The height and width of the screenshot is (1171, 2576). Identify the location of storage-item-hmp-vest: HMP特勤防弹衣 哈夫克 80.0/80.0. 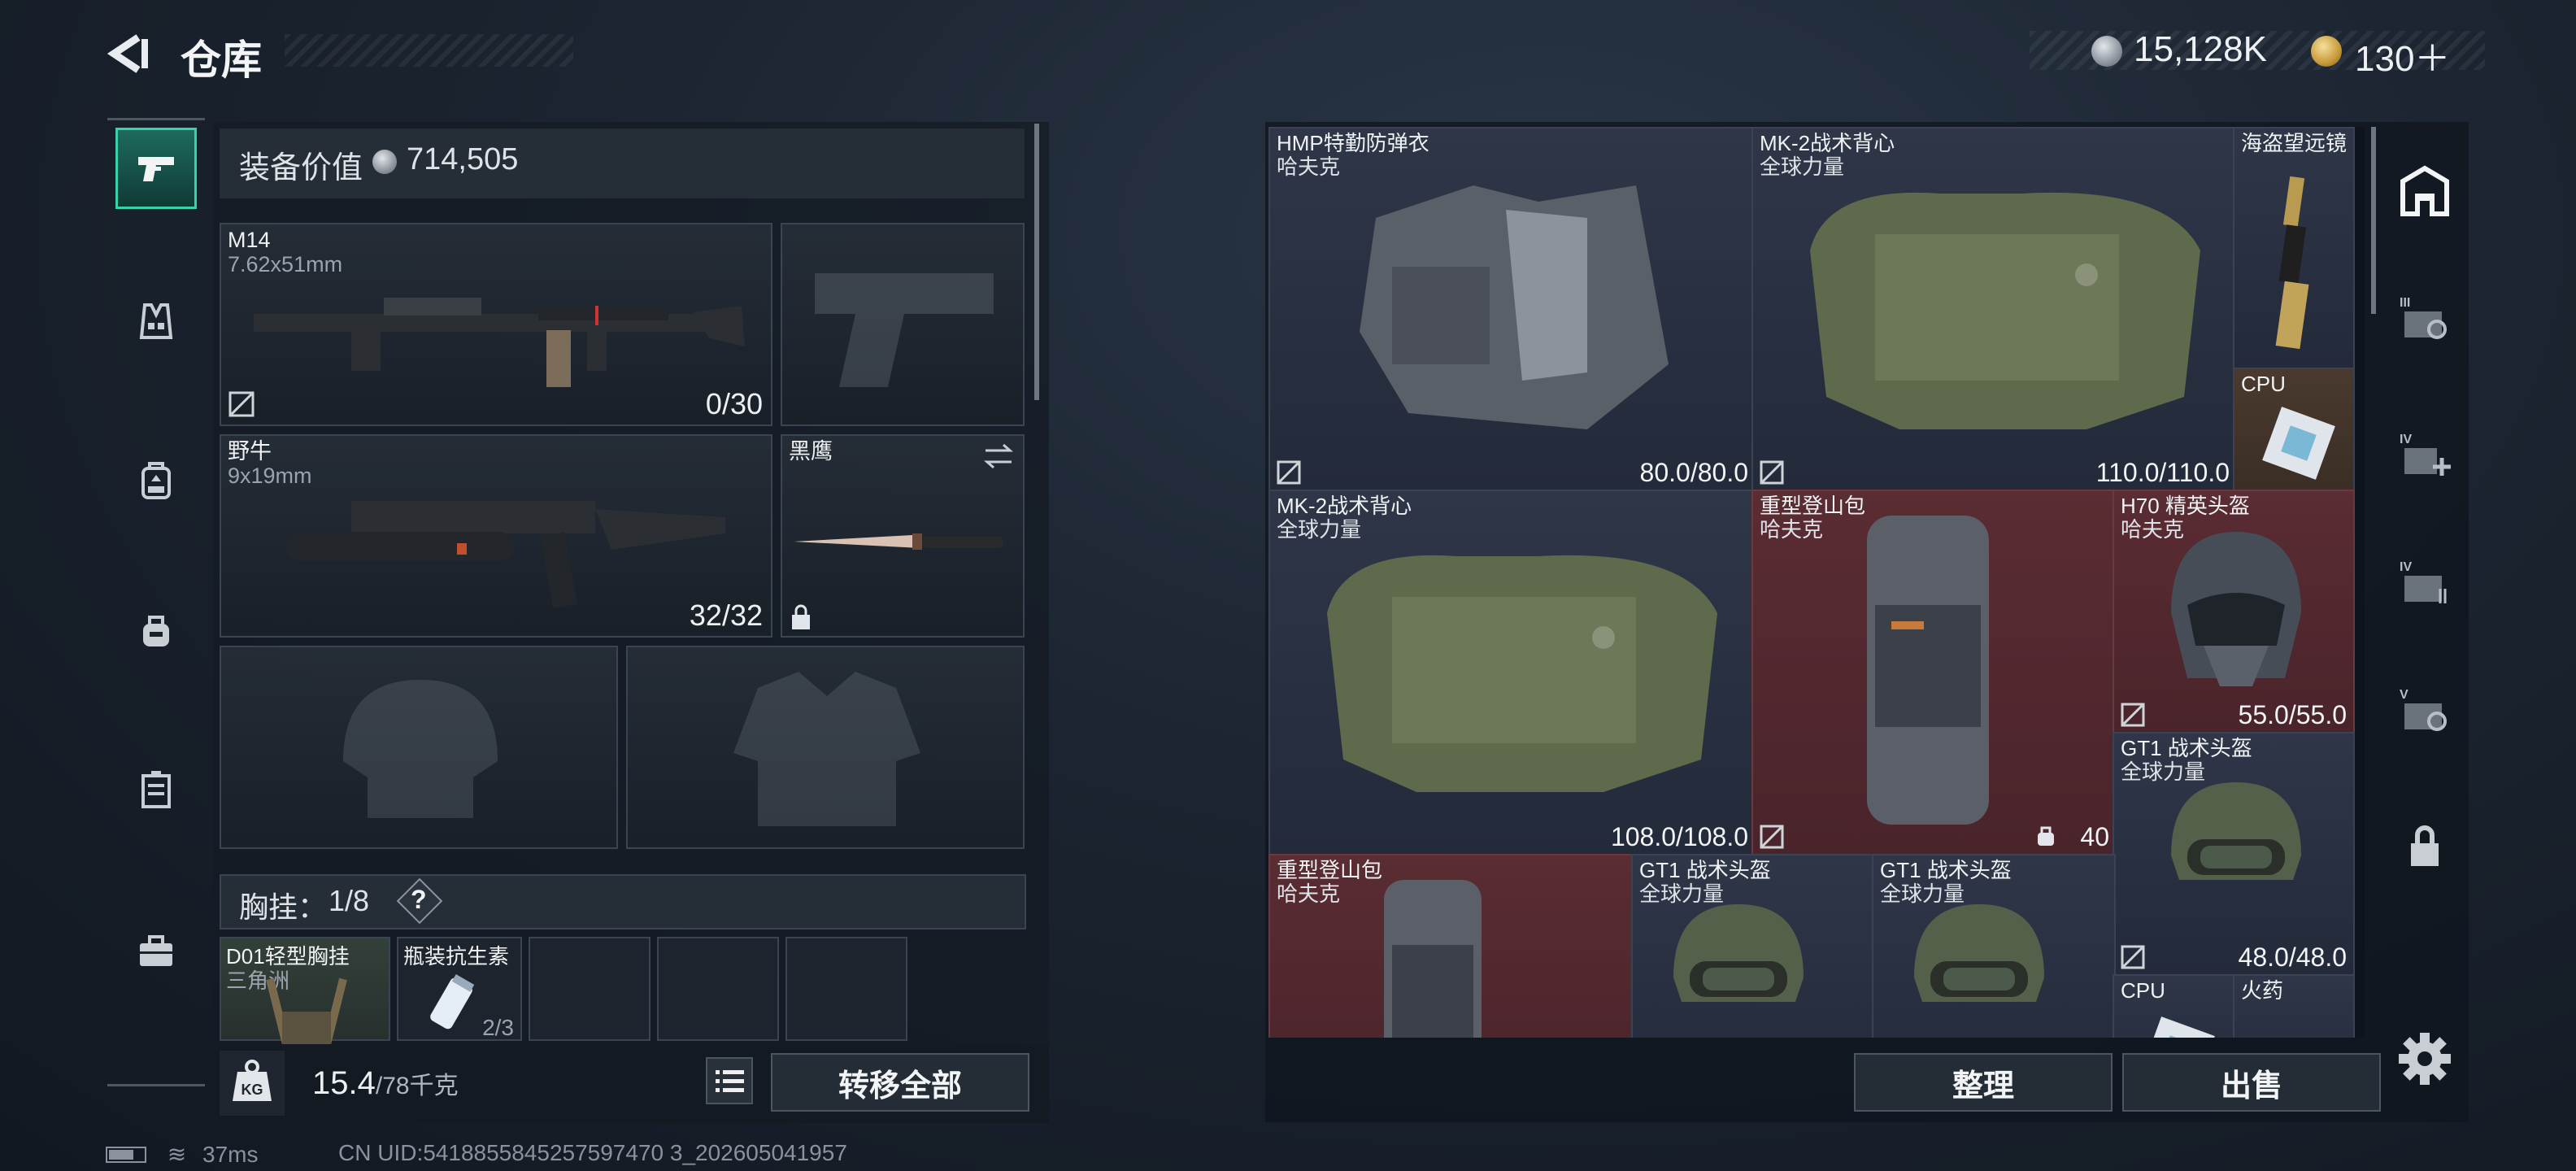
(1512, 310).